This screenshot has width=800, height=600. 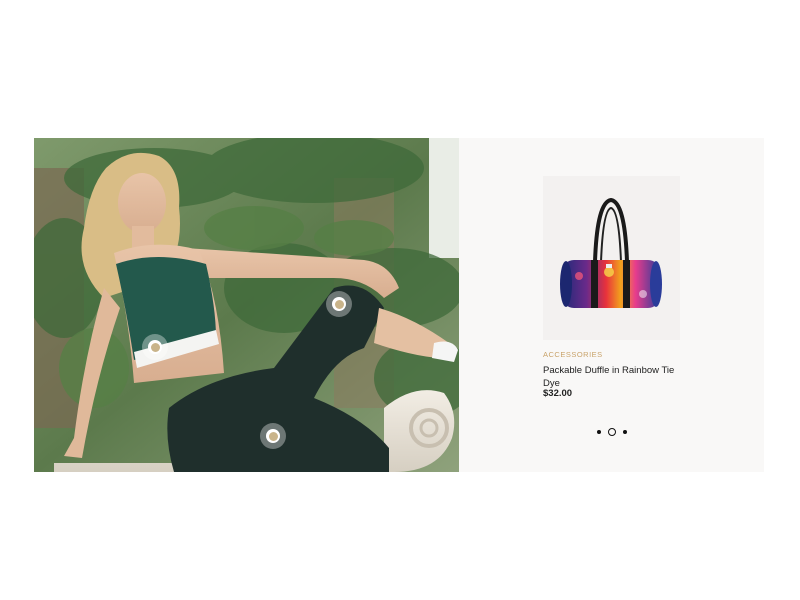 I want to click on product-price: $32.00, so click(x=558, y=393).